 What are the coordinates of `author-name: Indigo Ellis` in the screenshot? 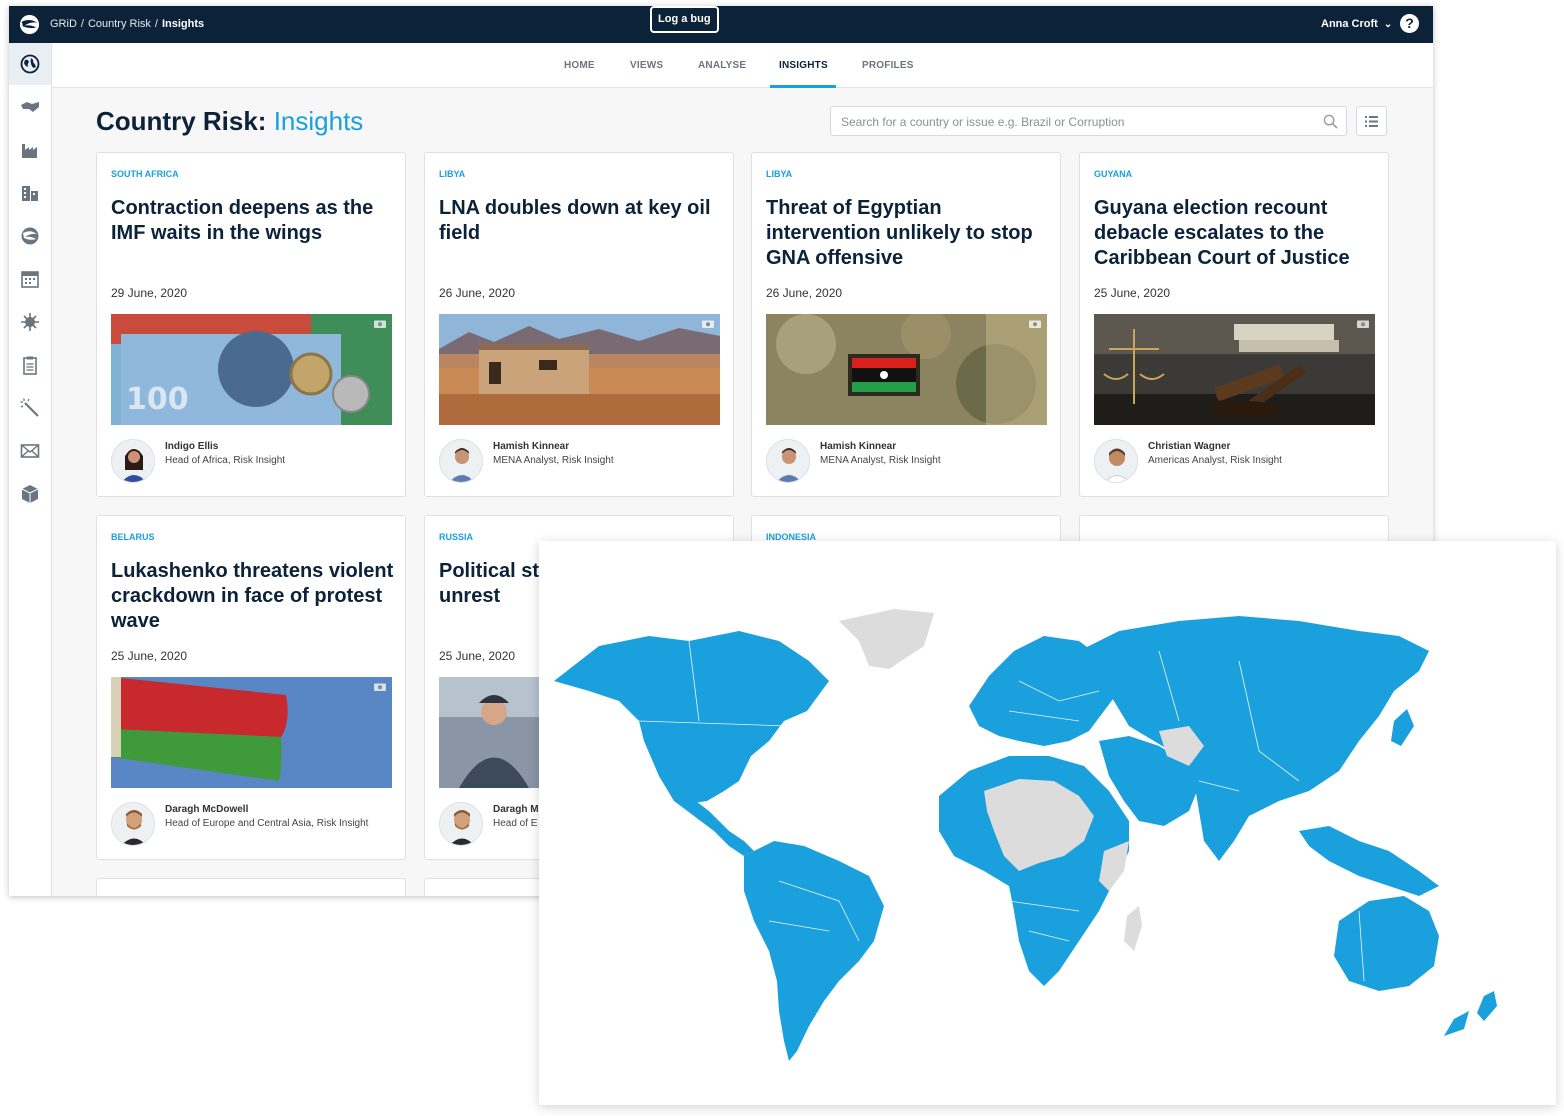 It's located at (191, 446).